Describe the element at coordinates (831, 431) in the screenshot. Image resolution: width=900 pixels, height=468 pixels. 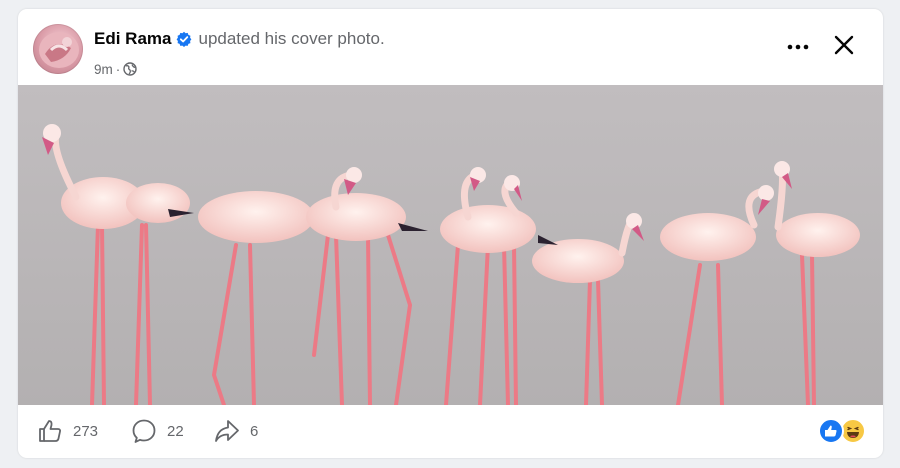
I see `like-reaction-icon` at that location.